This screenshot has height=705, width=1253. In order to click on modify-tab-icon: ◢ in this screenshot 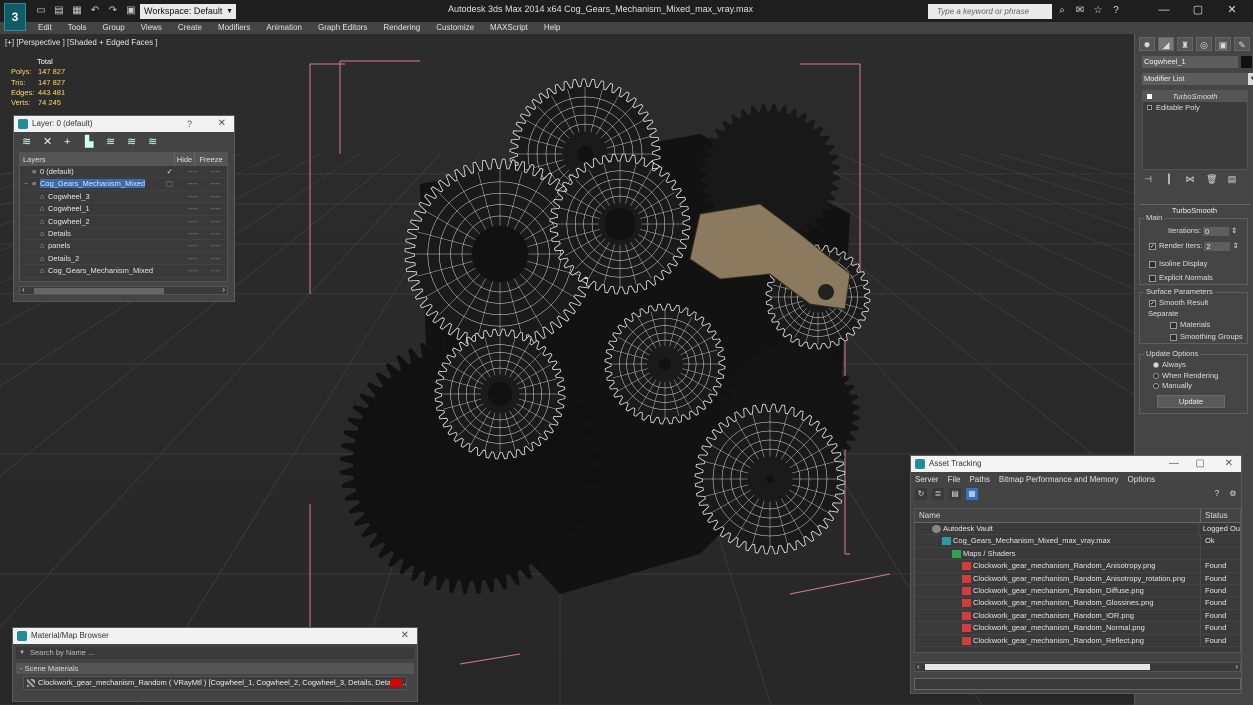, I will do `click(1166, 44)`.